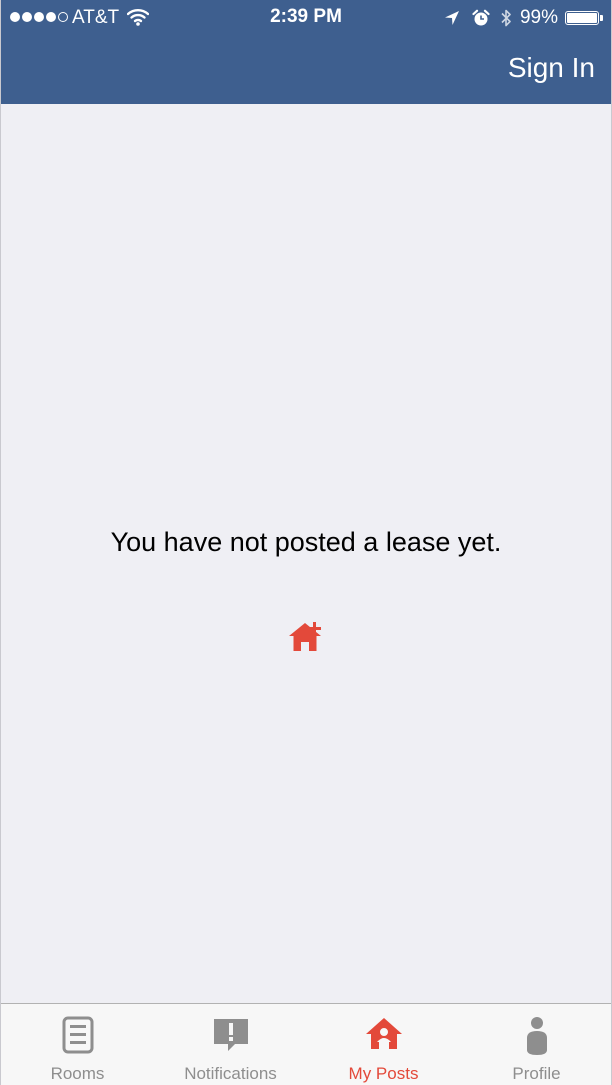  What do you see at coordinates (601, 18) in the screenshot?
I see `battery-tip` at bounding box center [601, 18].